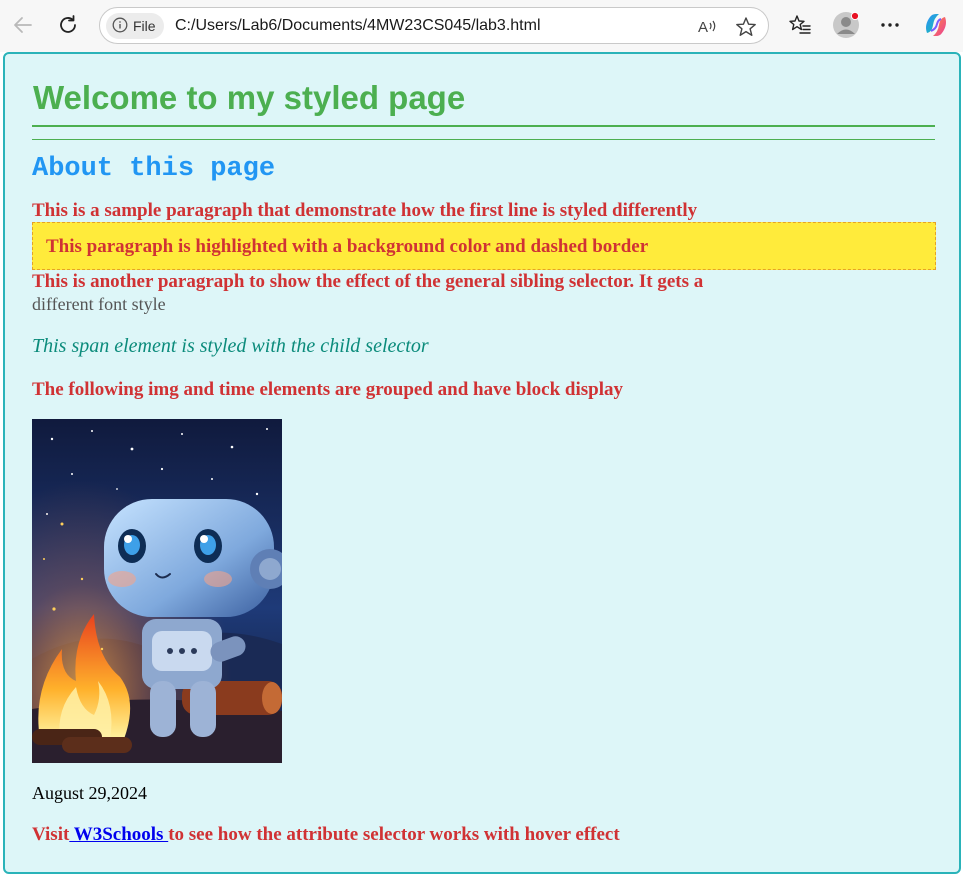  Describe the element at coordinates (890, 25) in the screenshot. I see `more-icon` at that location.